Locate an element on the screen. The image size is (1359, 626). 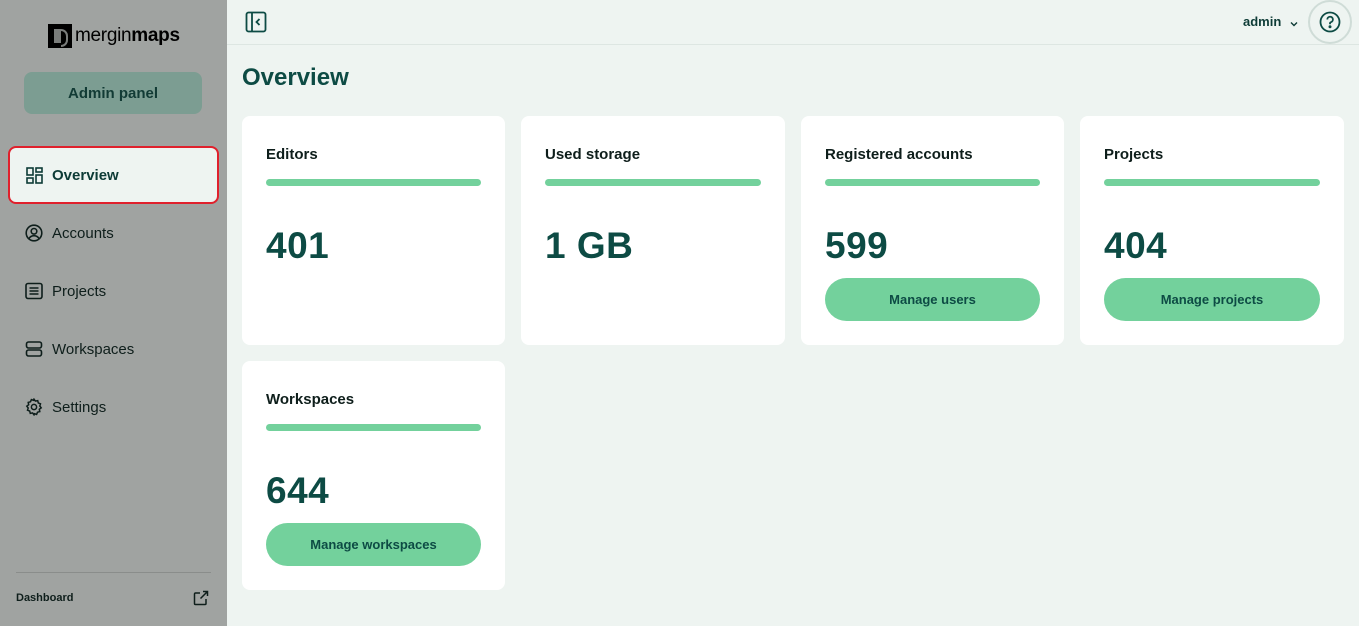
card-title: Used storage is located at coordinates (593, 154).